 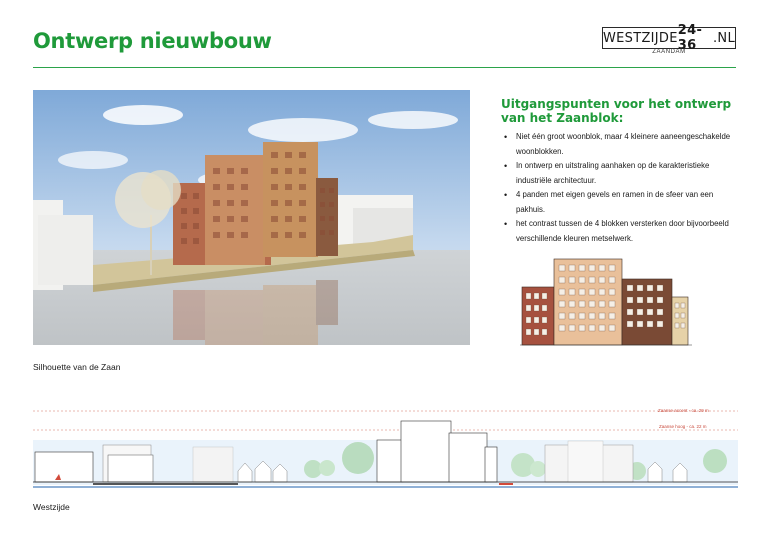 I want to click on logo-suffix: .NL, so click(x=724, y=38).